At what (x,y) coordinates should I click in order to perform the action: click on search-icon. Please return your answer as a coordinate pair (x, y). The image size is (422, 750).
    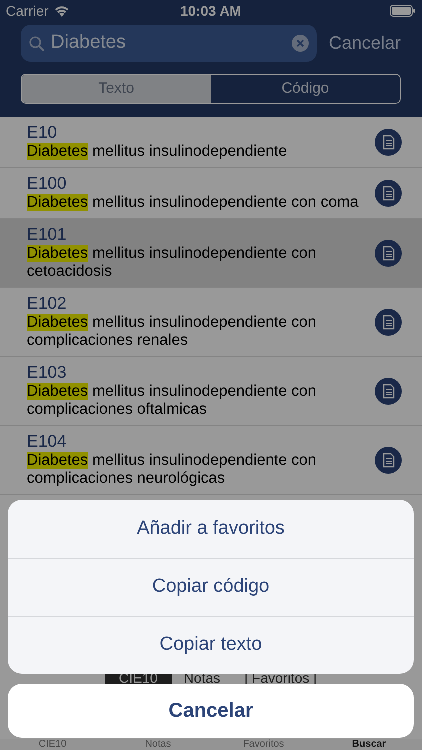
    Looking at the image, I should click on (37, 44).